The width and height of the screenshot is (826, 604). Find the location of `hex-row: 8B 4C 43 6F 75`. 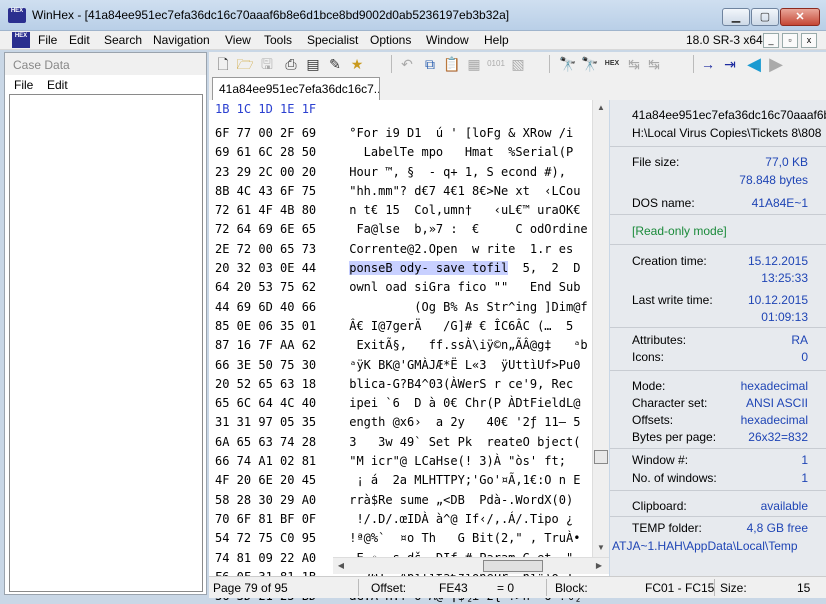

hex-row: 8B 4C 43 6F 75 is located at coordinates (265, 191).